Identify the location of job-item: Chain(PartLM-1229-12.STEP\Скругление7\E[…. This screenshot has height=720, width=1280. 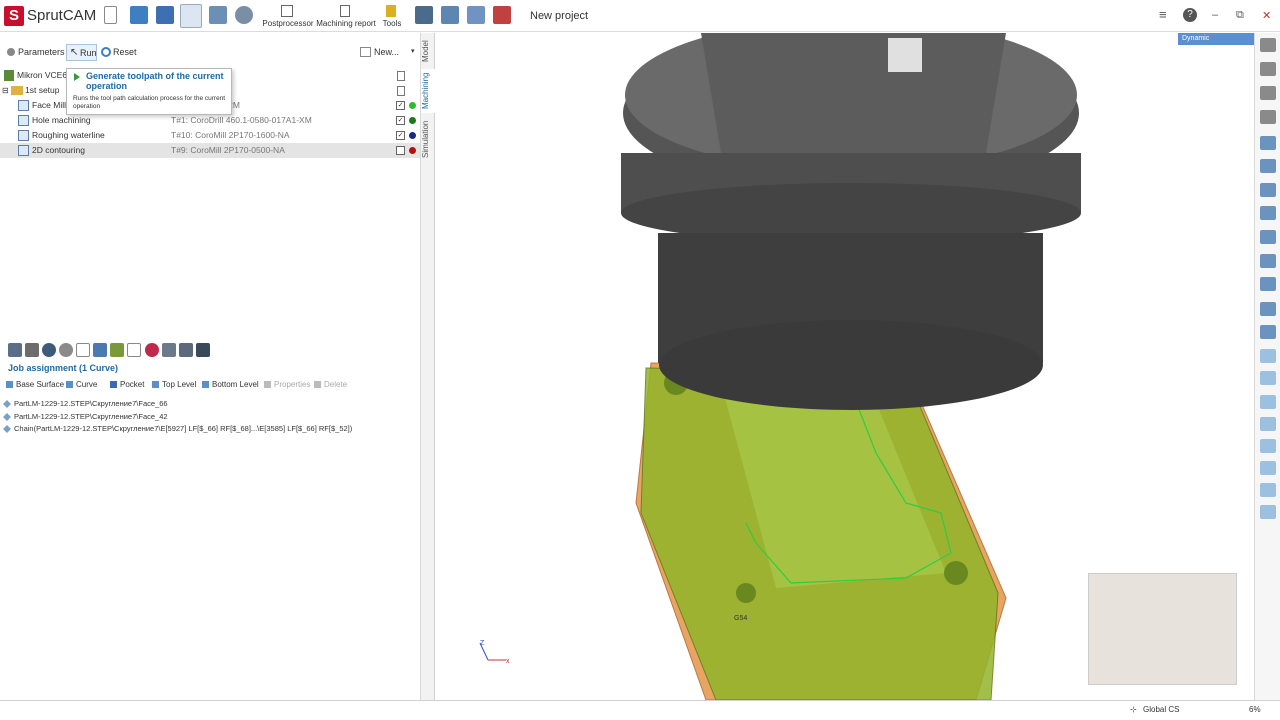
(210, 429).